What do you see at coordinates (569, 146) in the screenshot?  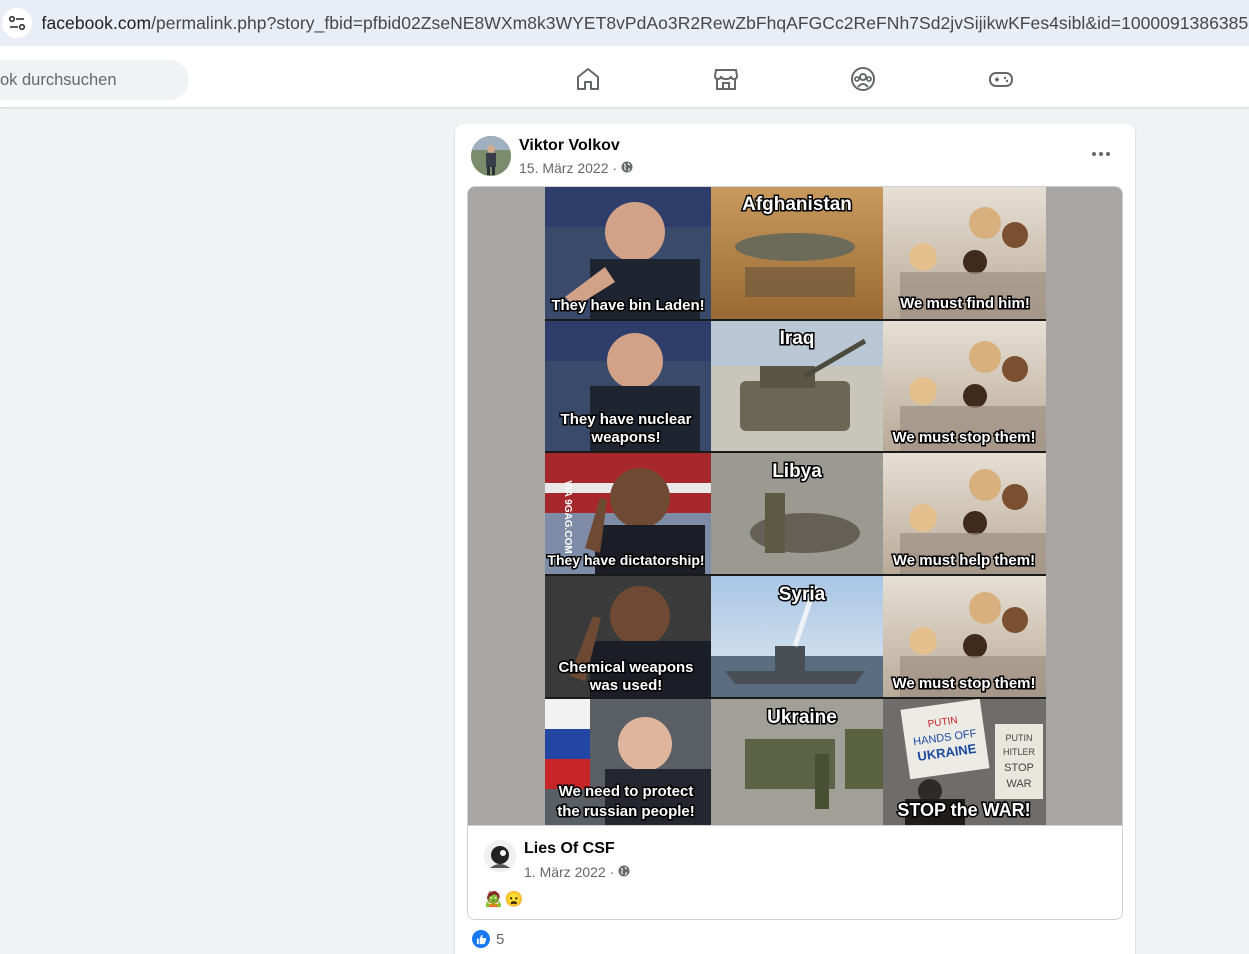 I see `author-name: Viktor Volkov` at bounding box center [569, 146].